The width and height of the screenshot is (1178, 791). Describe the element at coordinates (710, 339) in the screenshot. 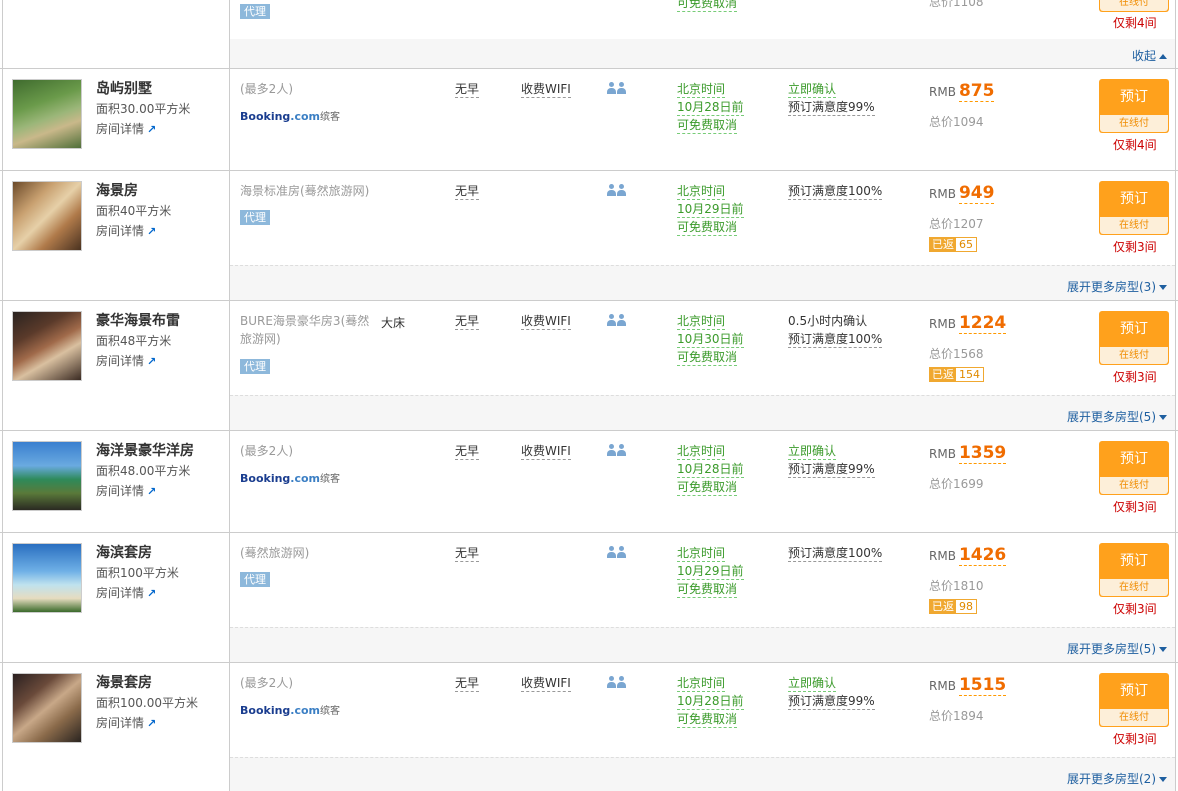

I see `cancel-policy: 北京时间 10月30日前 可免费取消` at that location.